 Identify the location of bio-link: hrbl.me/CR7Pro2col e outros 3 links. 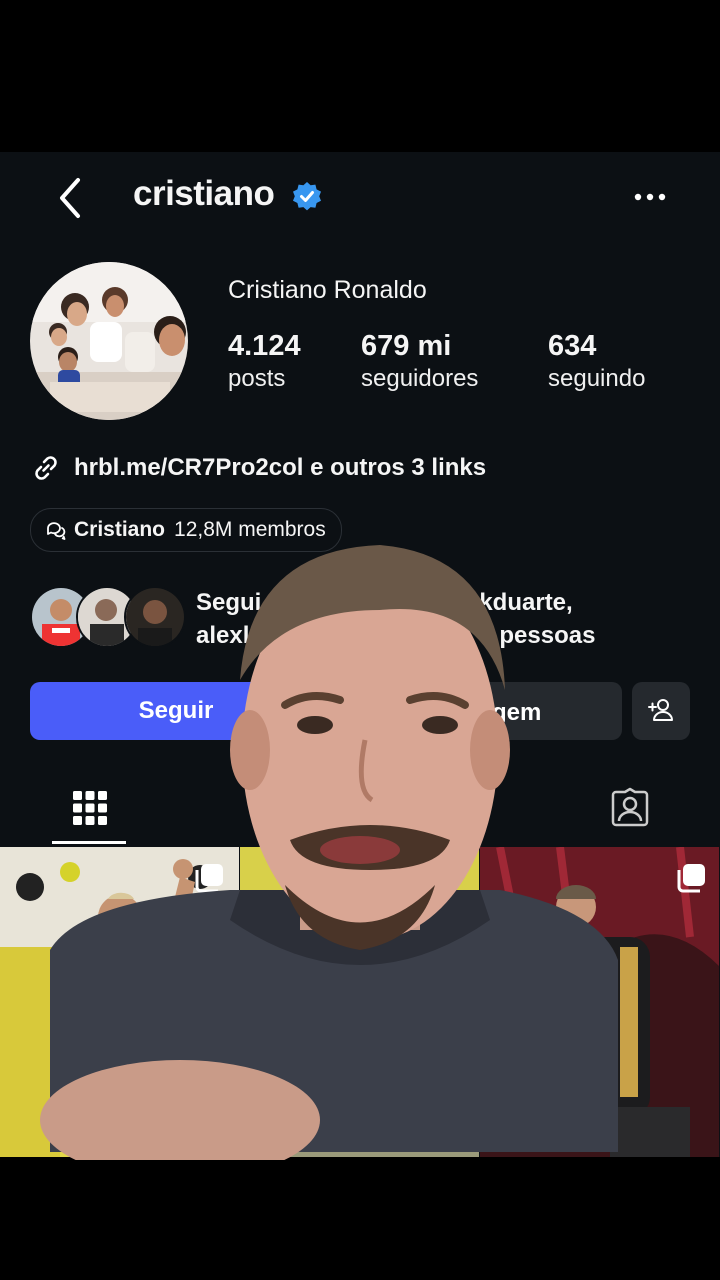
(258, 468).